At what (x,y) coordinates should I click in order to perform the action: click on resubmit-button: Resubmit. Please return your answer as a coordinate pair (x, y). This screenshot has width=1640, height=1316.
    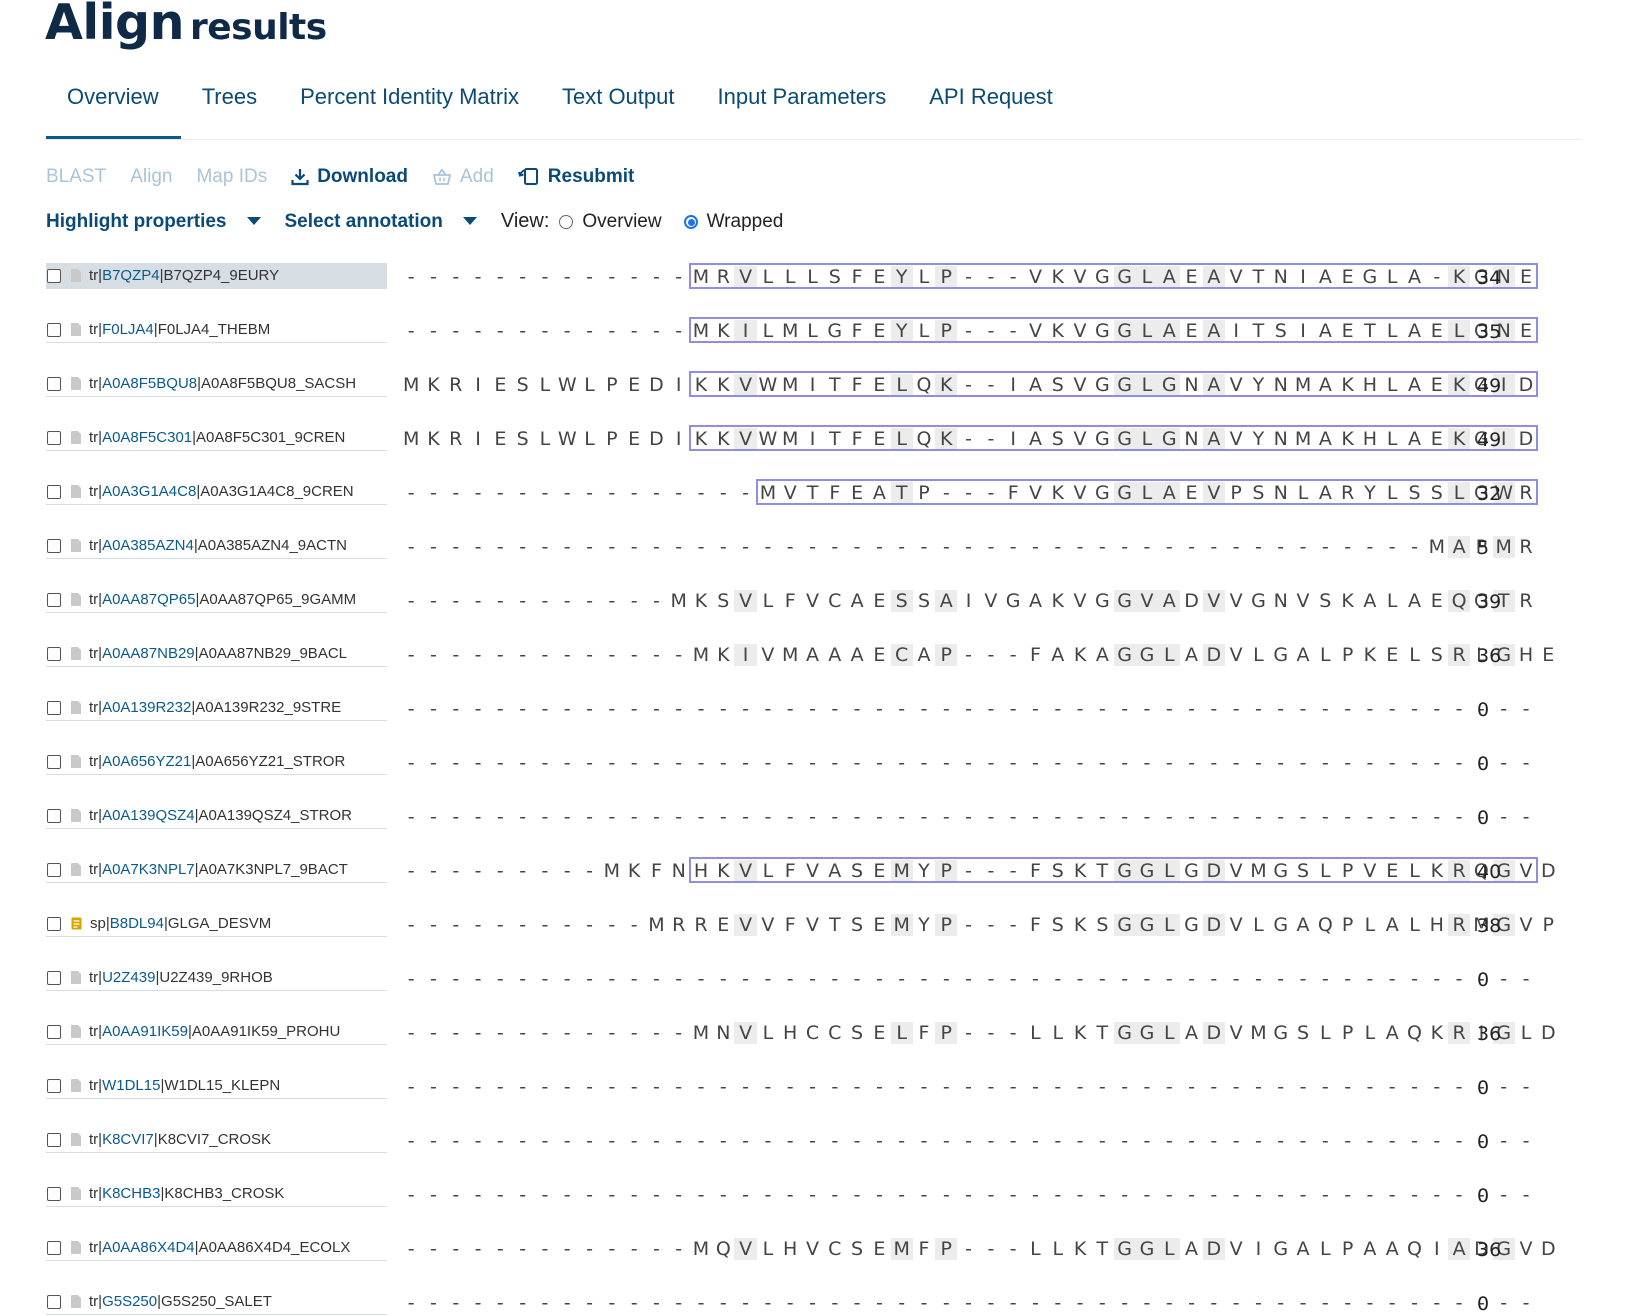
    Looking at the image, I should click on (575, 177).